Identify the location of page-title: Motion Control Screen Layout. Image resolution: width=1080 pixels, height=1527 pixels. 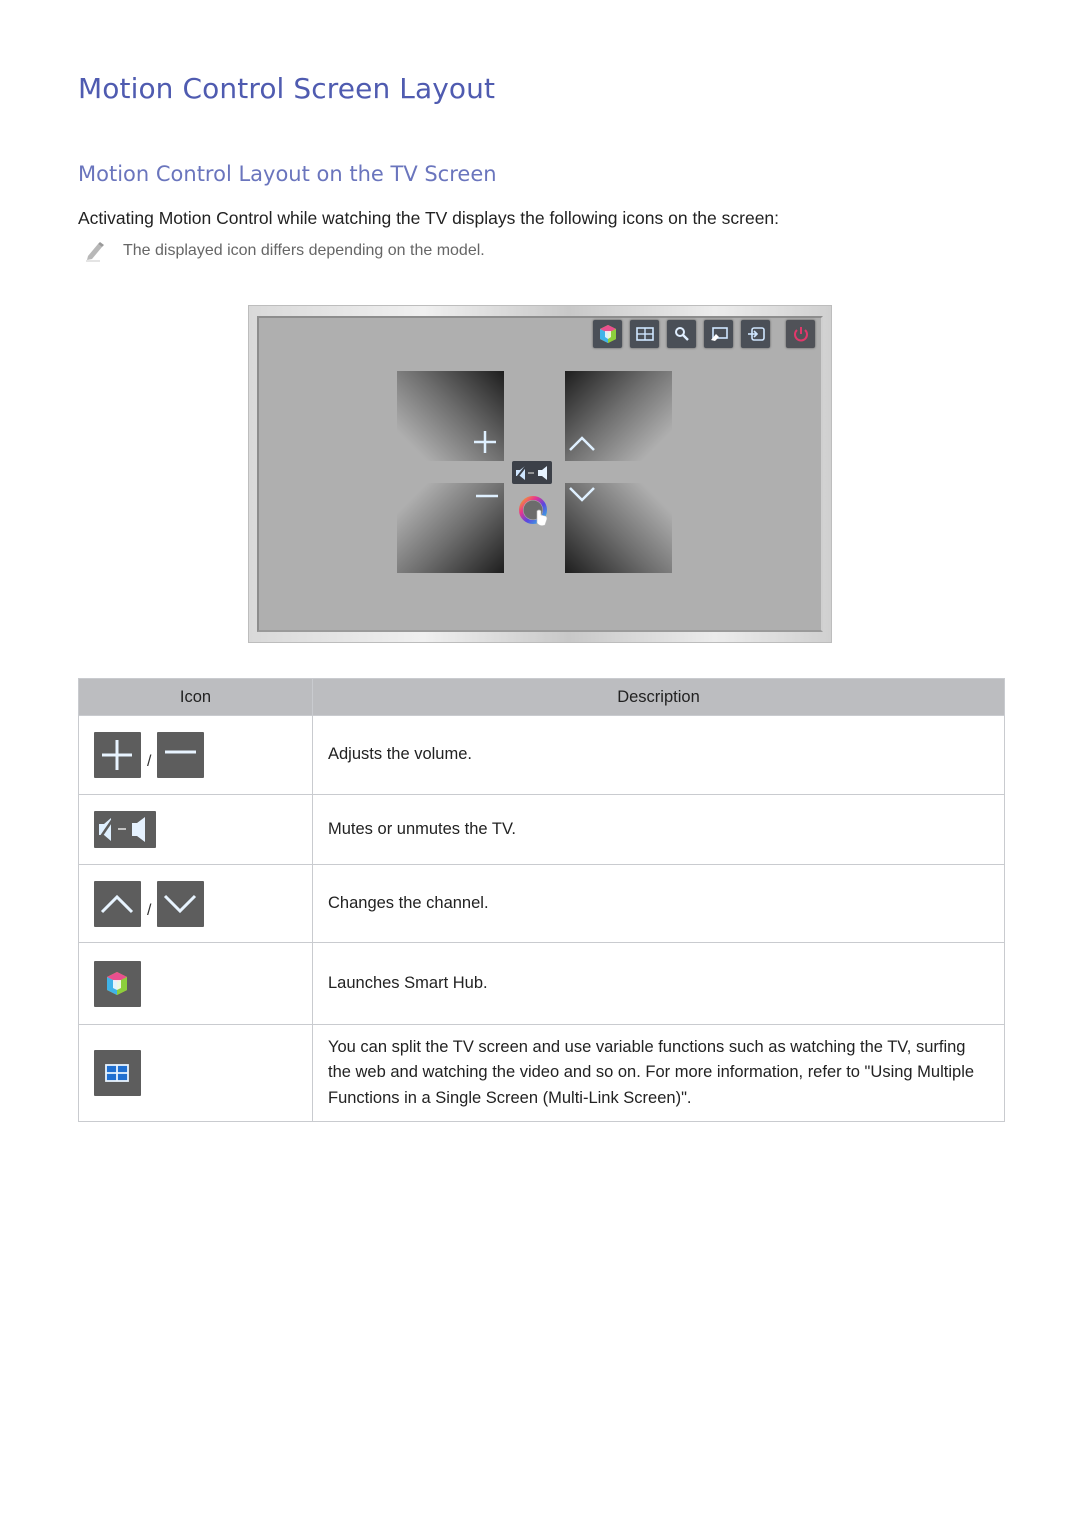
(287, 88).